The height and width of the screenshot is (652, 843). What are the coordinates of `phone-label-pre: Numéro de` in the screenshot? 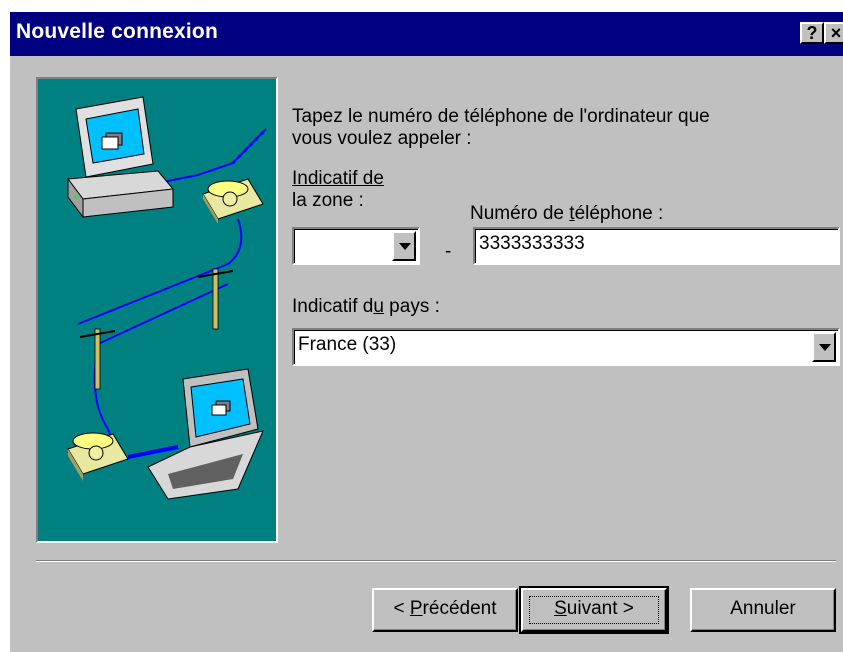 It's located at (520, 213).